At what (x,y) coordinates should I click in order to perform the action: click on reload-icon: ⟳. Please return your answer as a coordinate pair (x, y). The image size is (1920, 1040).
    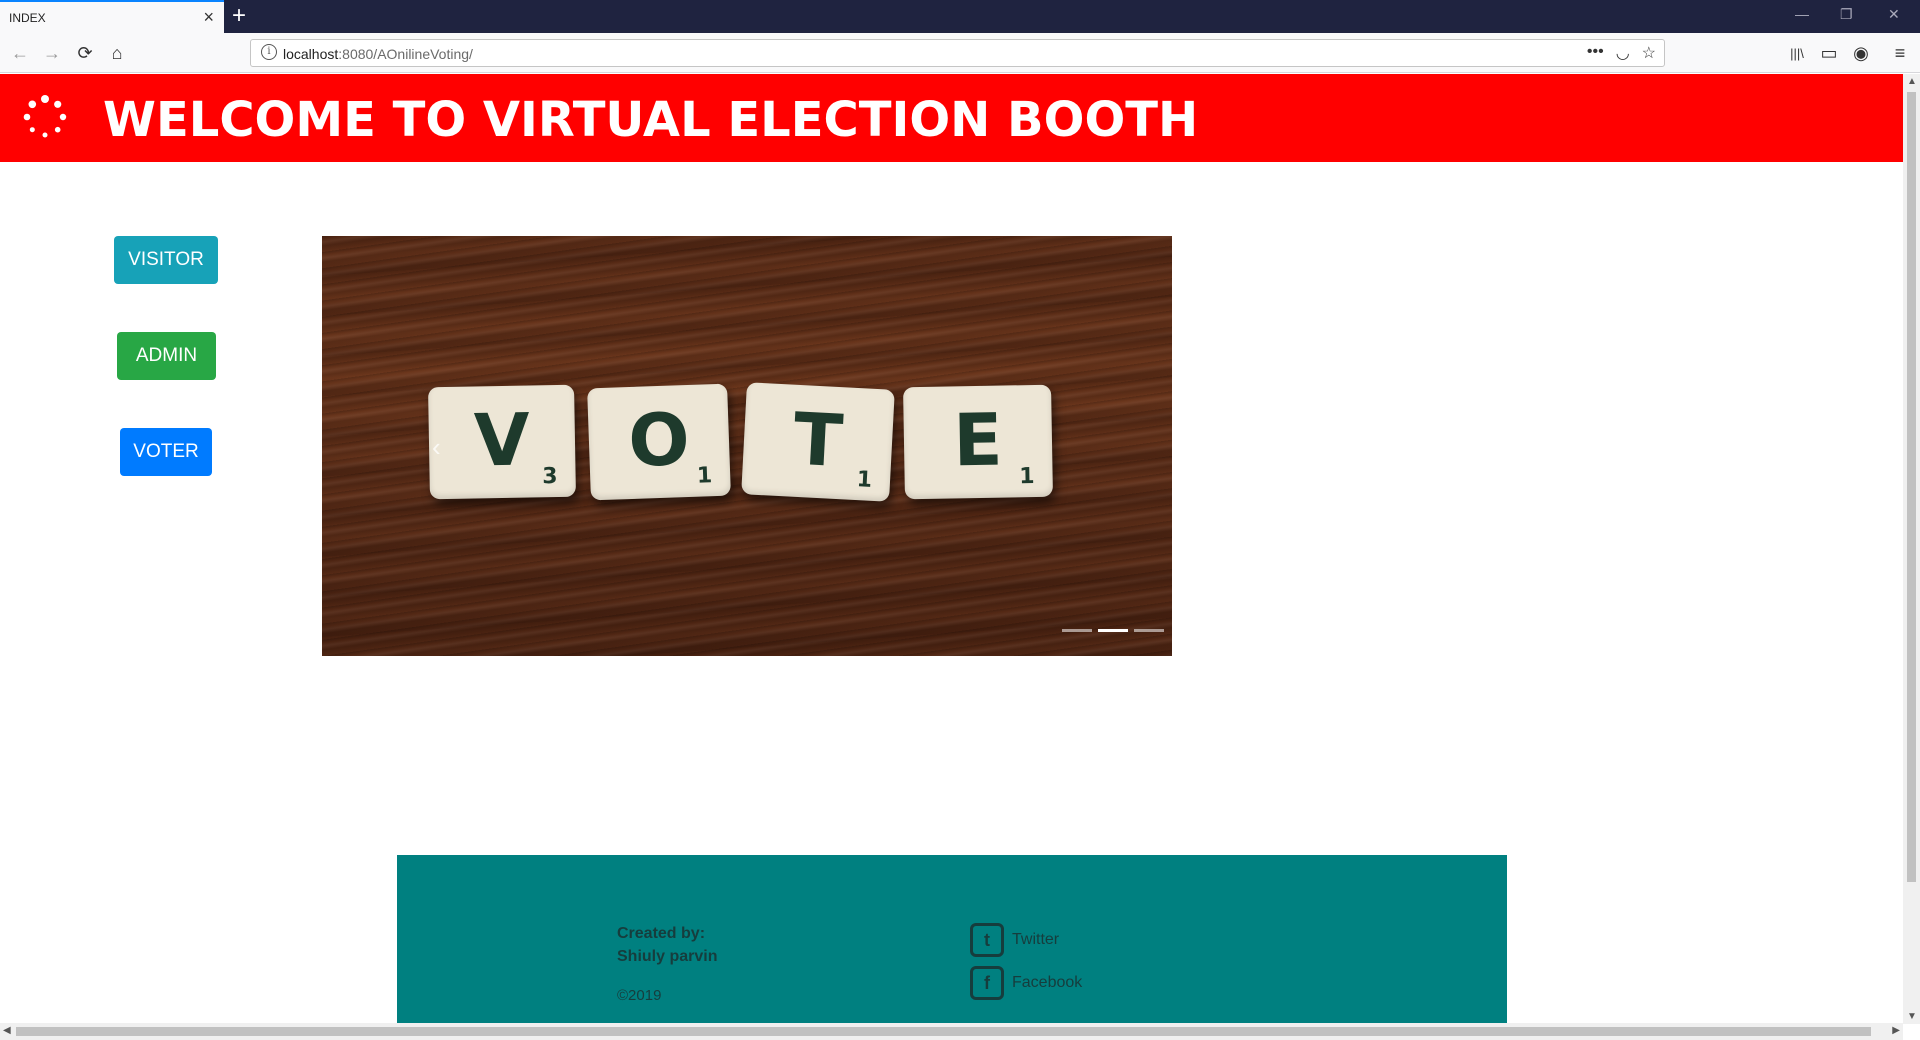
    Looking at the image, I should click on (85, 53).